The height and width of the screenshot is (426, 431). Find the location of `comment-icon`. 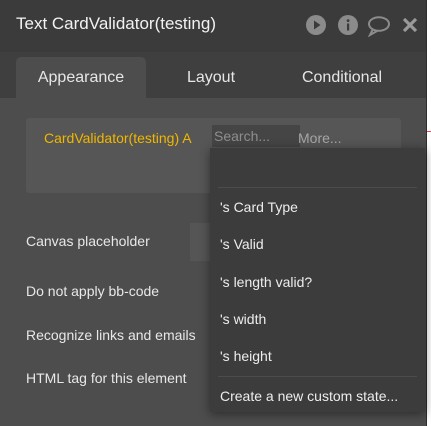

comment-icon is located at coordinates (379, 26).